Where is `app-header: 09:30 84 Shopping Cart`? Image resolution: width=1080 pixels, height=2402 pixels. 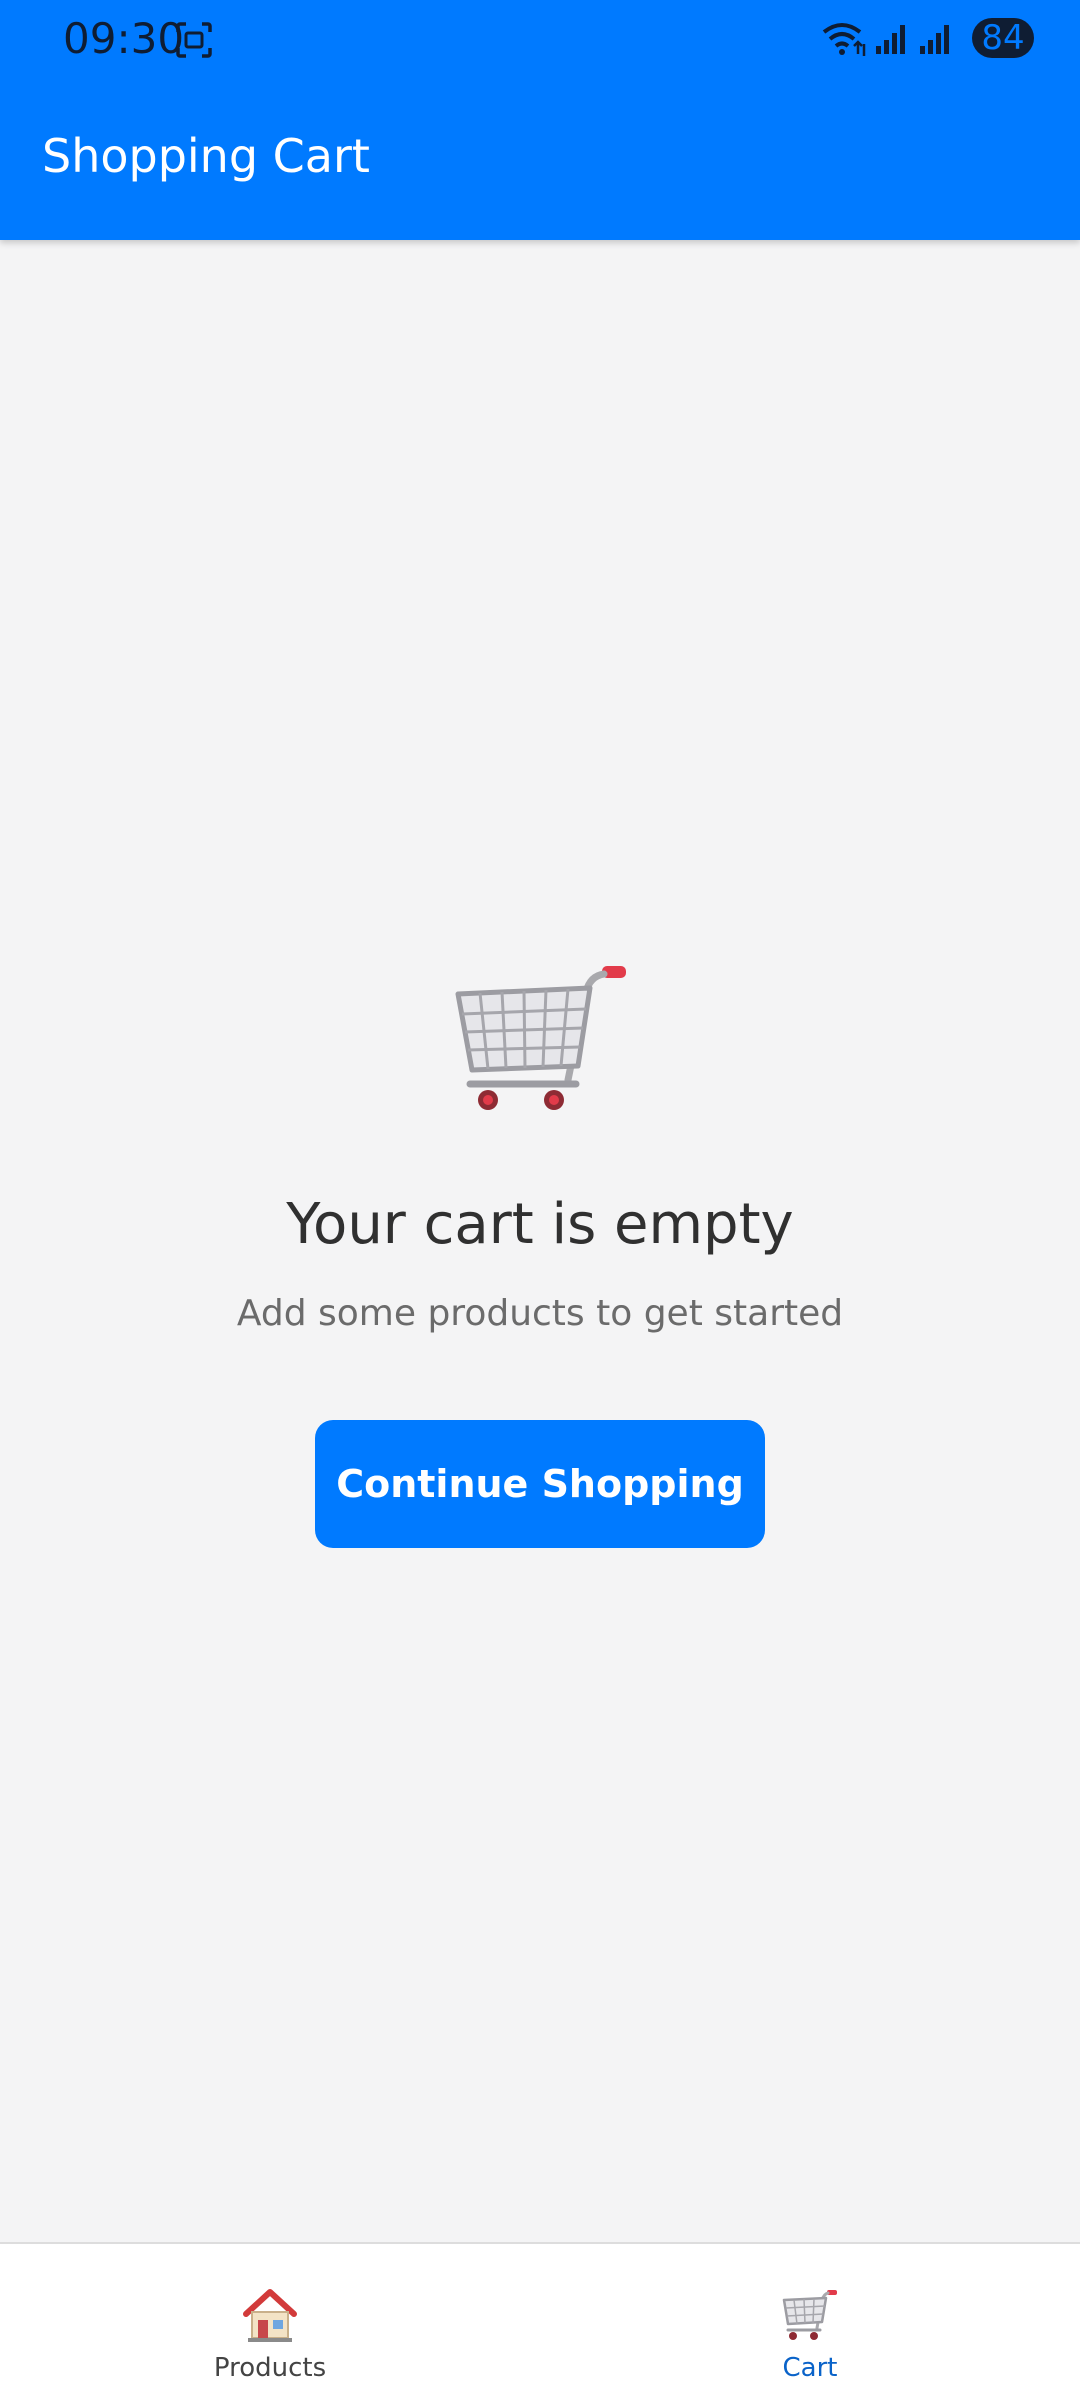
app-header: 09:30 84 Shopping Cart is located at coordinates (540, 120).